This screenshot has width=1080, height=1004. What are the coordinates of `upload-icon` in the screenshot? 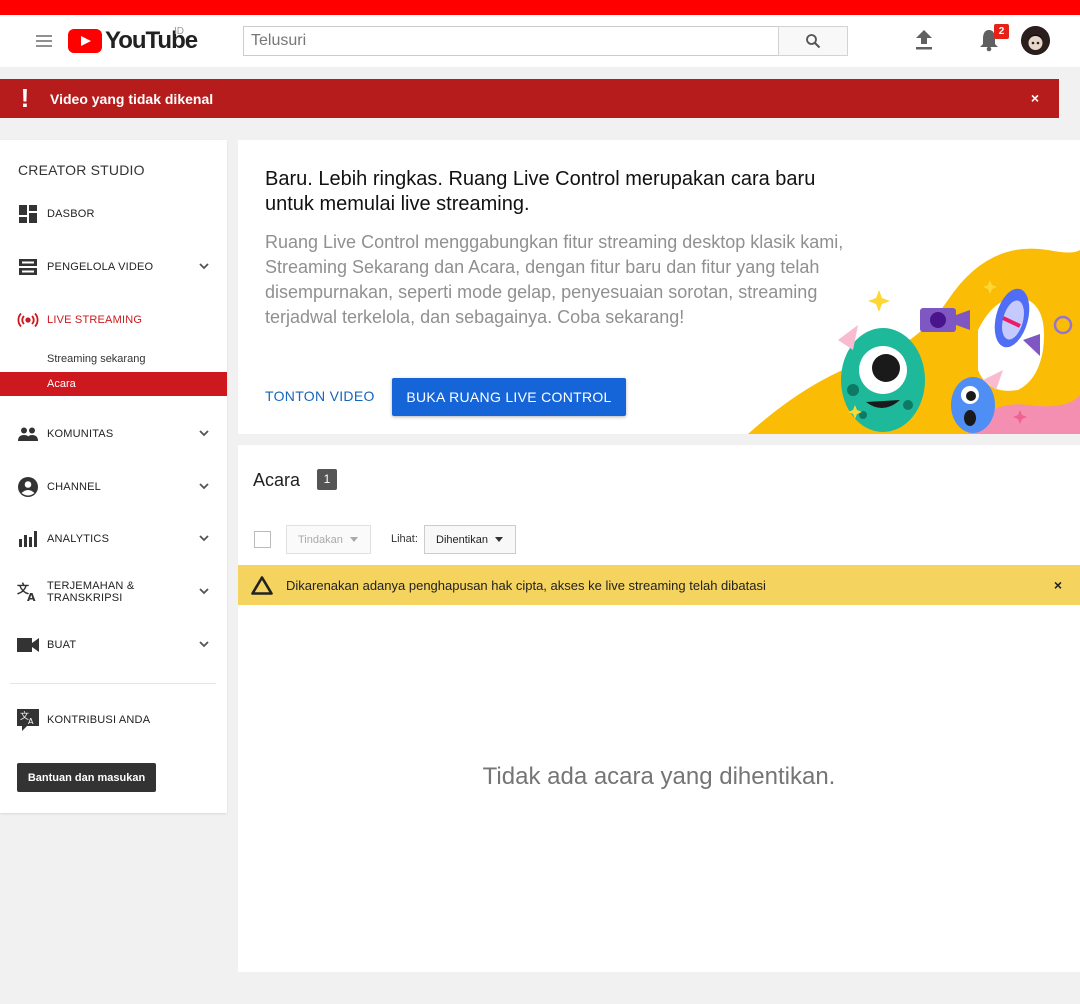 It's located at (924, 40).